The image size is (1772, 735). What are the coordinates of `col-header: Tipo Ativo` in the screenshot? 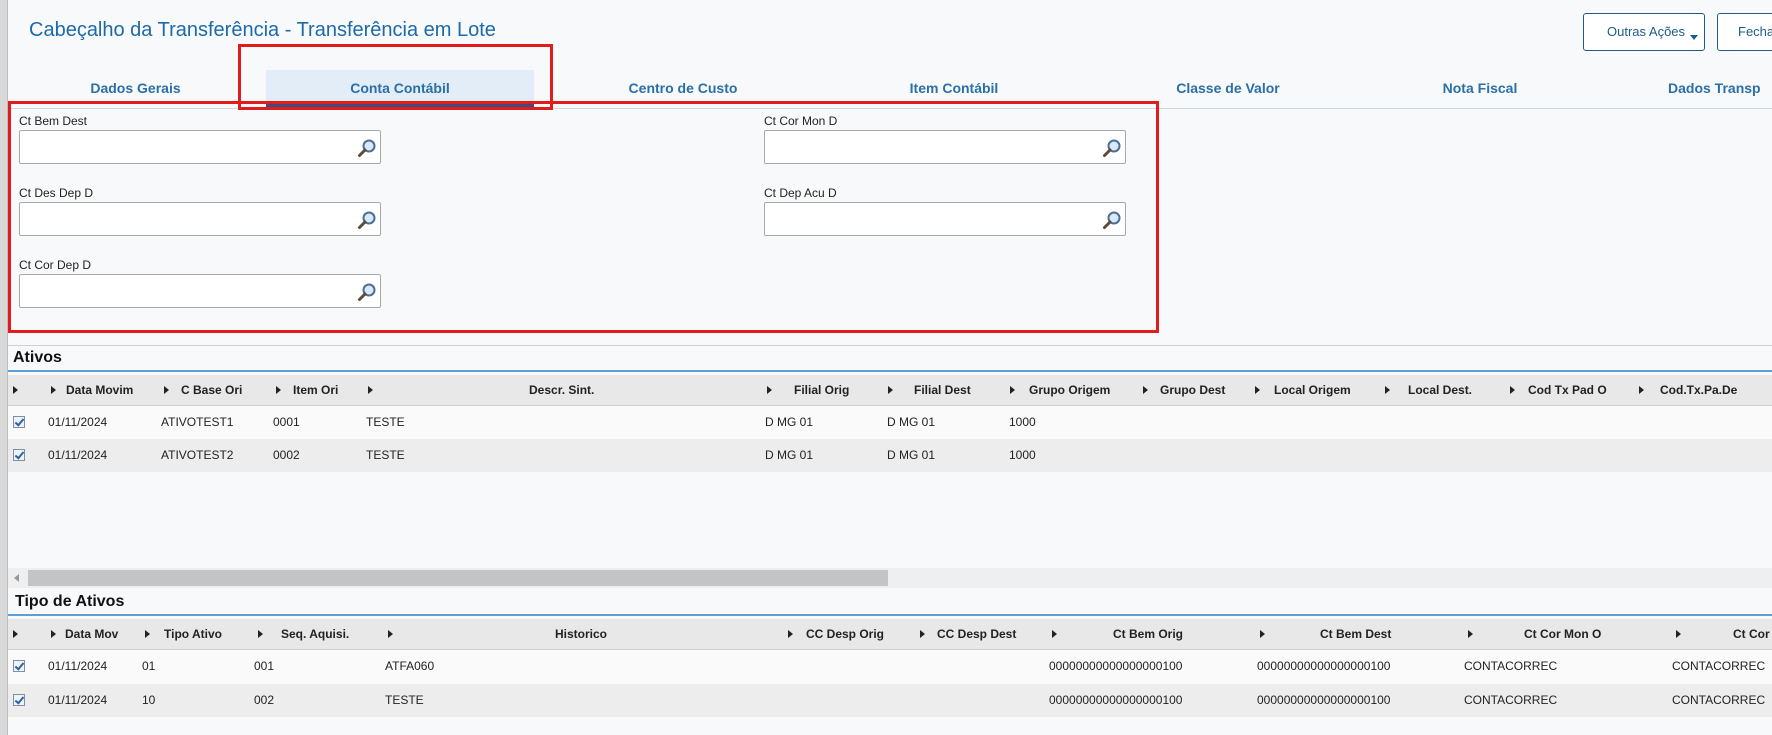 It's located at (193, 634).